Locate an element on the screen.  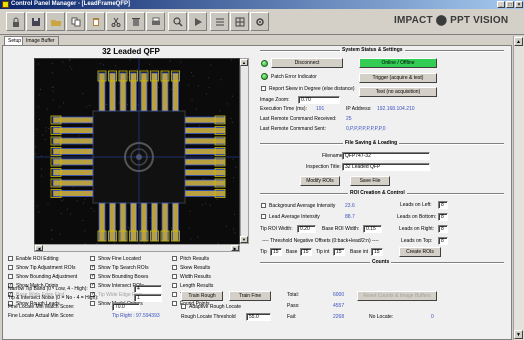
leads-left-input: 8 is located at coordinates (443, 205).